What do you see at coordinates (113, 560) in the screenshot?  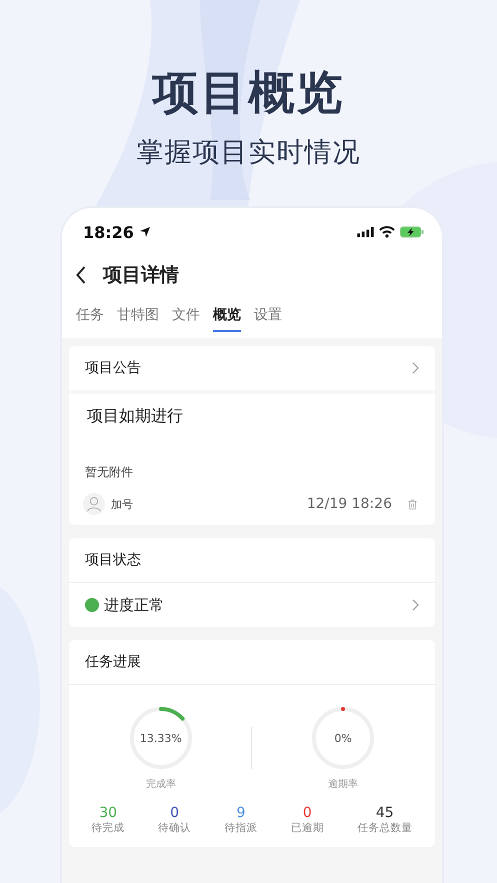 I see `section-title: 项目状态` at bounding box center [113, 560].